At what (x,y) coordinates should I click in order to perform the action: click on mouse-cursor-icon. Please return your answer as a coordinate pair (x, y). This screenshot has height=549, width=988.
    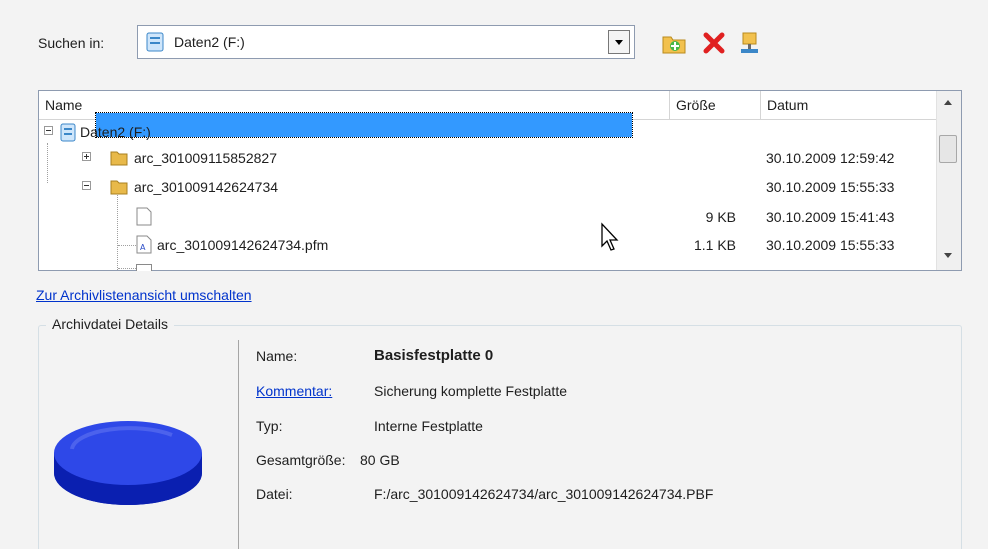
    Looking at the image, I should click on (610, 236).